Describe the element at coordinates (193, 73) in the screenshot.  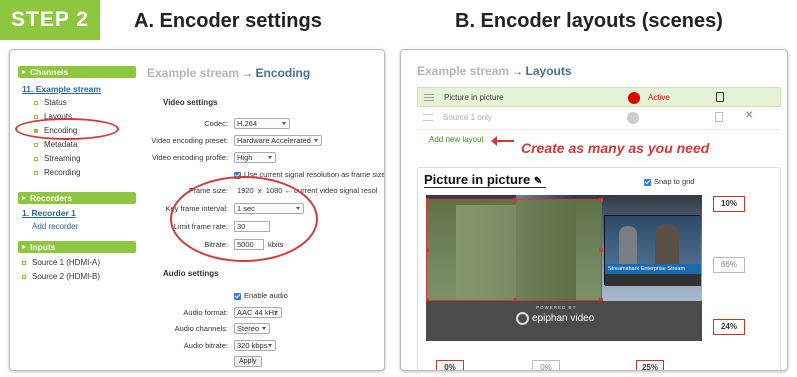
I see `breadcrumb-stream: Example stream` at that location.